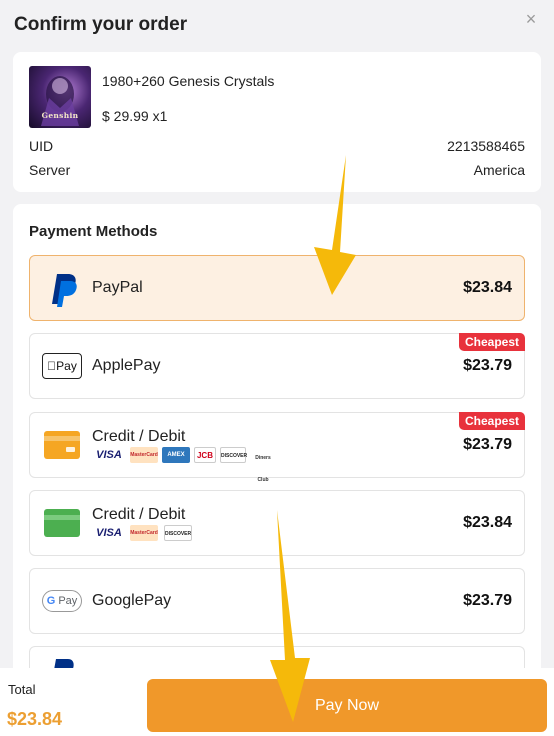  What do you see at coordinates (35, 719) in the screenshot?
I see `total-value: $23.84` at bounding box center [35, 719].